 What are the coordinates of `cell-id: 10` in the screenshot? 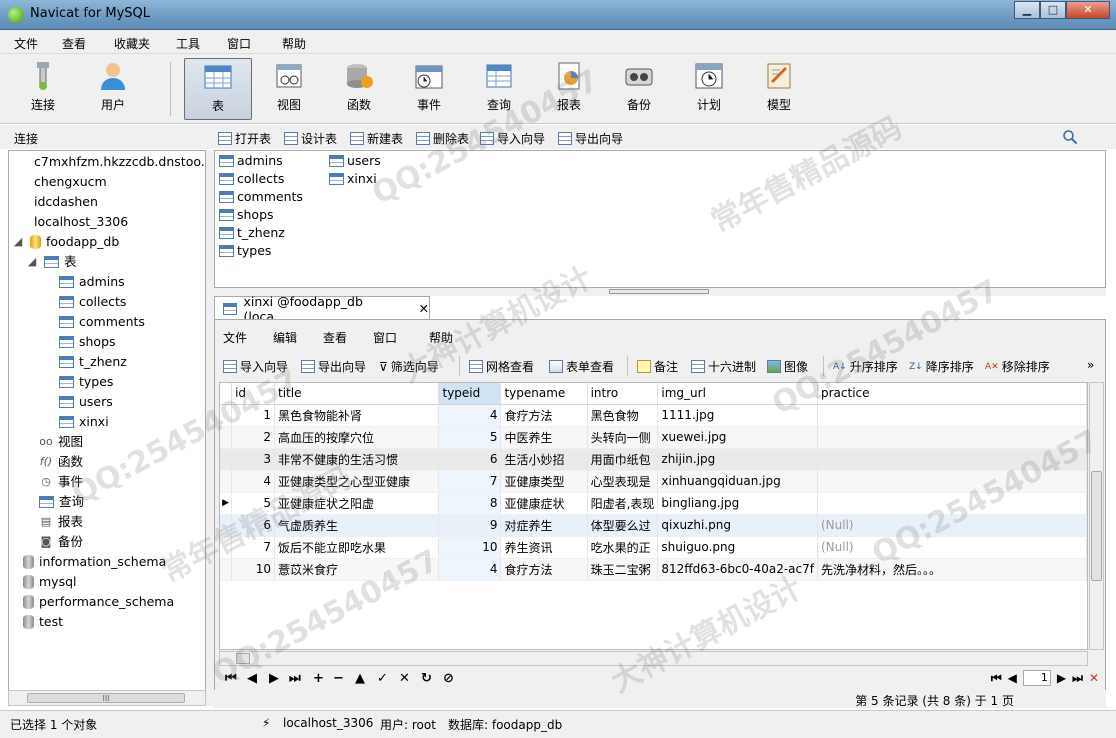 It's located at (253, 569).